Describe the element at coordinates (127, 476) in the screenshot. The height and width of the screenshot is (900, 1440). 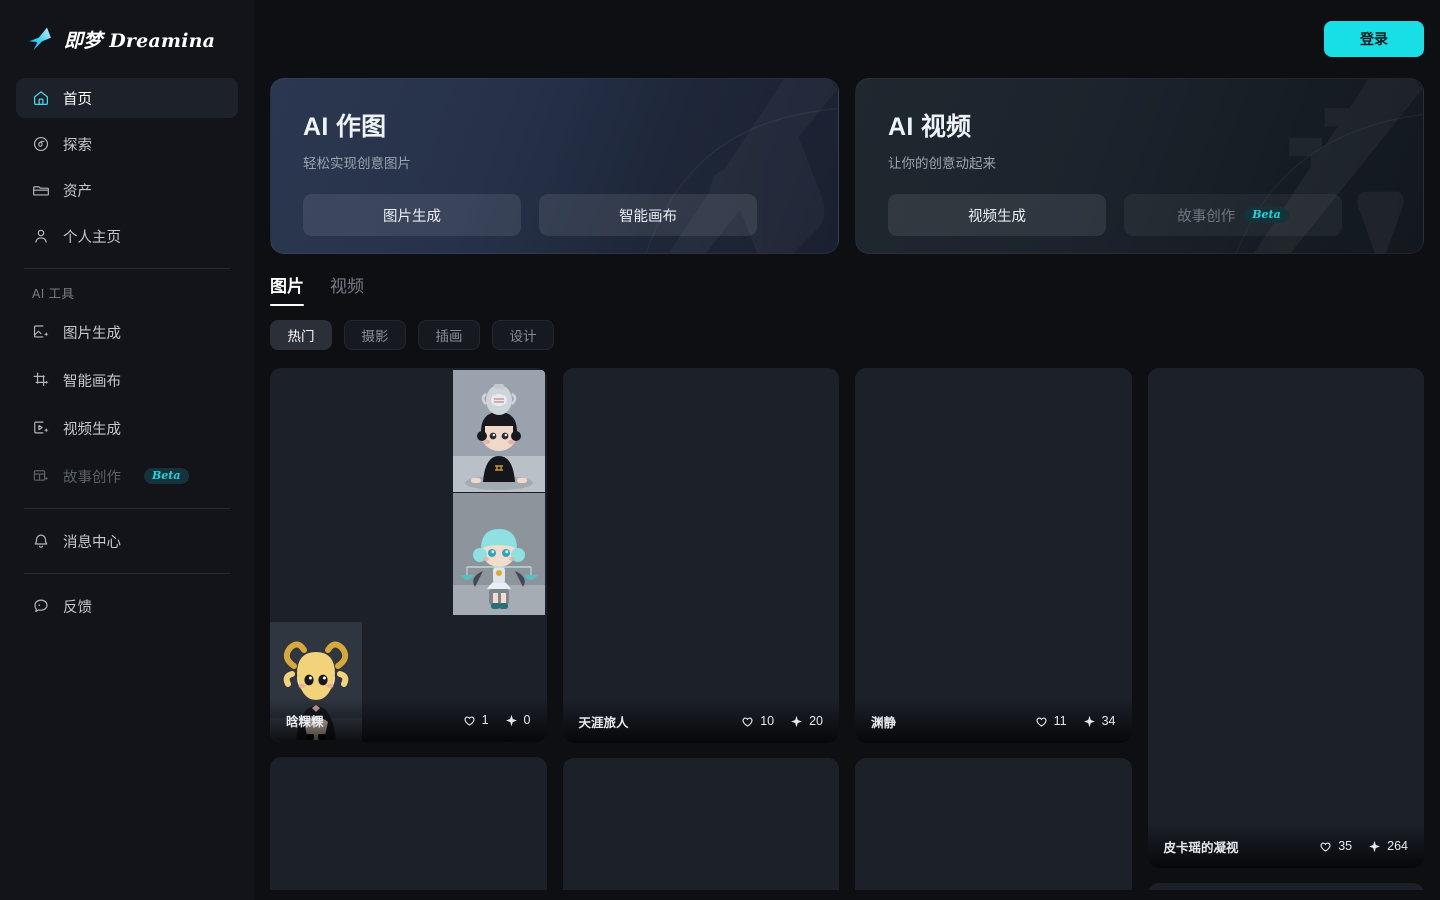
I see `sidebar-item-story-creation: 故事创作 Beta` at that location.